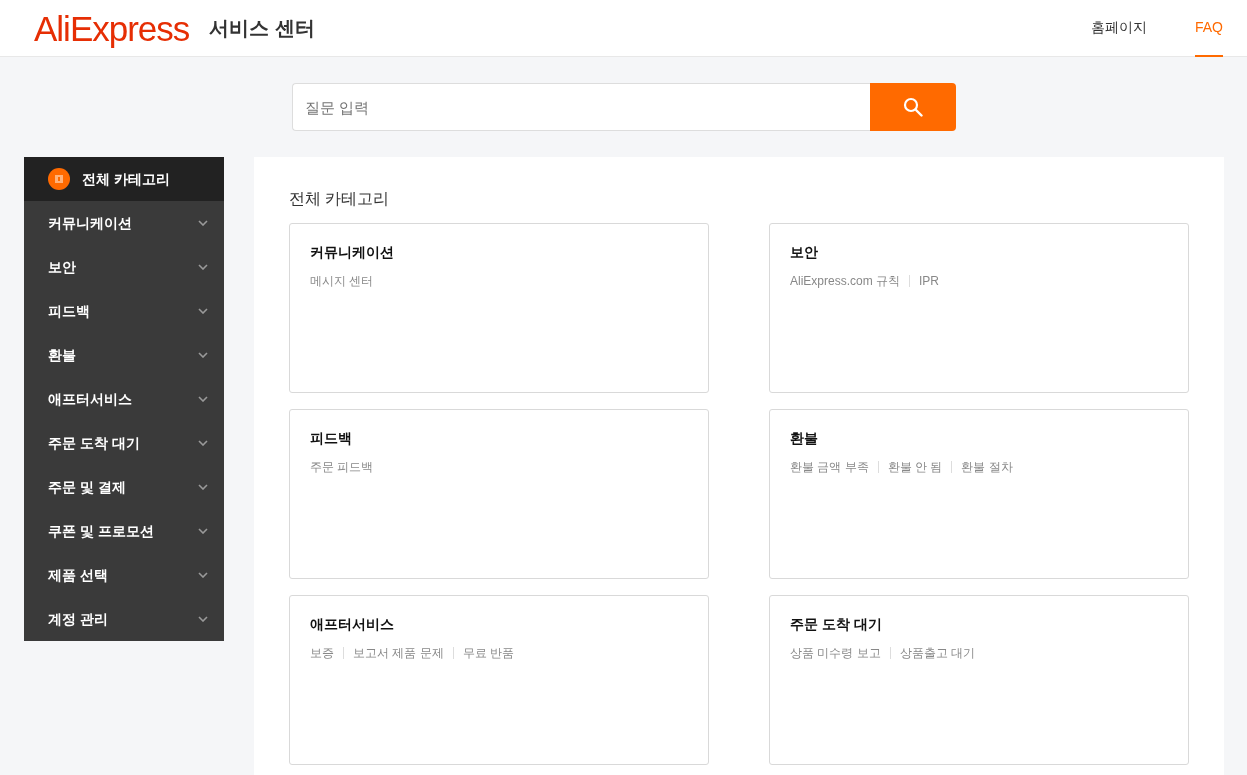  Describe the element at coordinates (112, 28) in the screenshot. I see `logo: AliExpress` at that location.